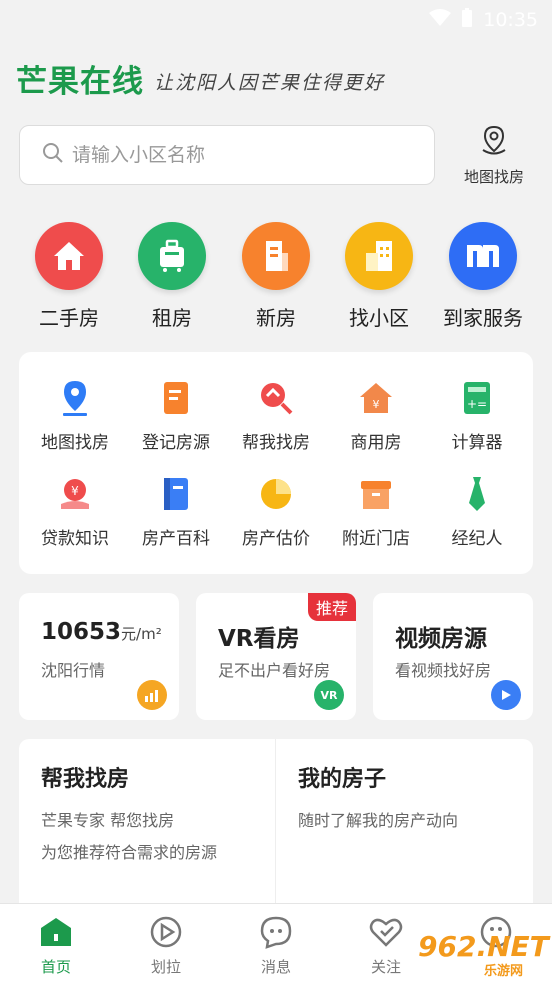  Describe the element at coordinates (129, 852) in the screenshot. I see `help-find-line2: 为您推荐符合需求的房源` at that location.